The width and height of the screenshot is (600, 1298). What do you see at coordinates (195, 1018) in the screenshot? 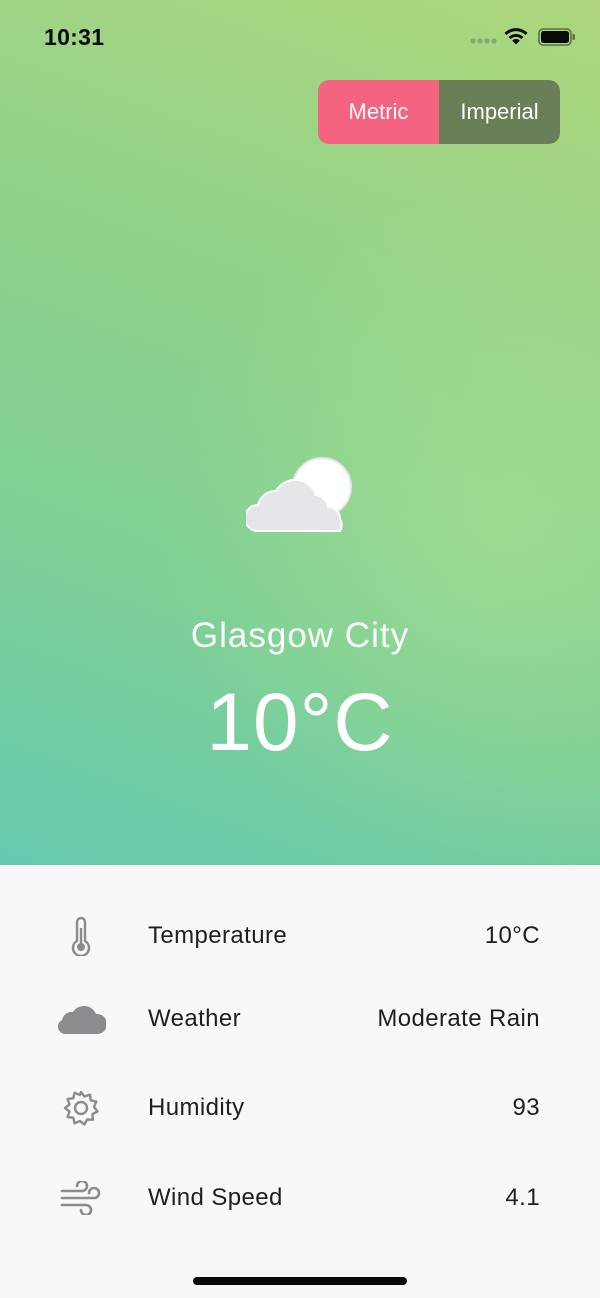
I see `detail-label: Weather` at bounding box center [195, 1018].